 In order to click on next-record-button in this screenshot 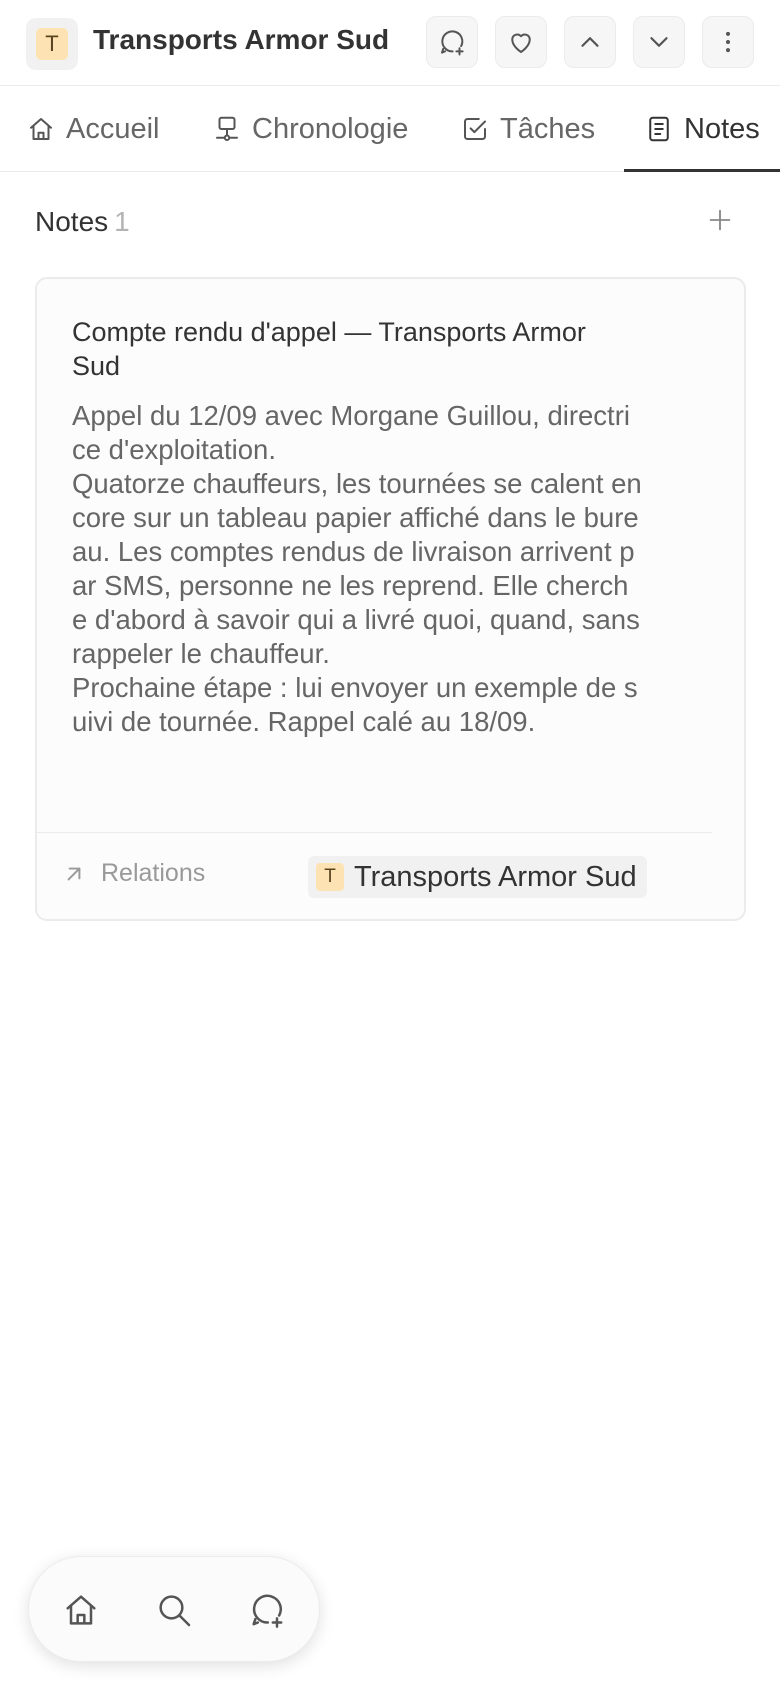, I will do `click(659, 42)`.